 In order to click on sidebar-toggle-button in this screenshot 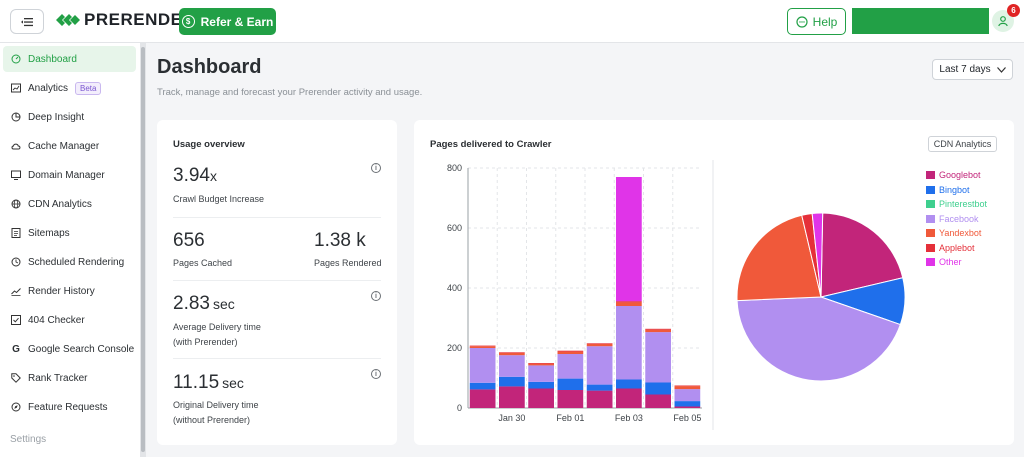, I will do `click(27, 21)`.